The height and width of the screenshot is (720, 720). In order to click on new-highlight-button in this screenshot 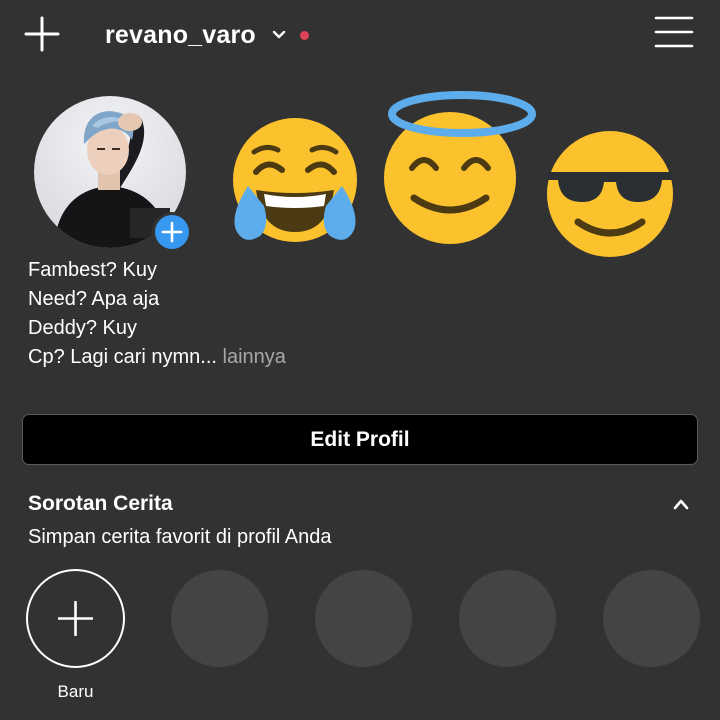, I will do `click(75, 618)`.